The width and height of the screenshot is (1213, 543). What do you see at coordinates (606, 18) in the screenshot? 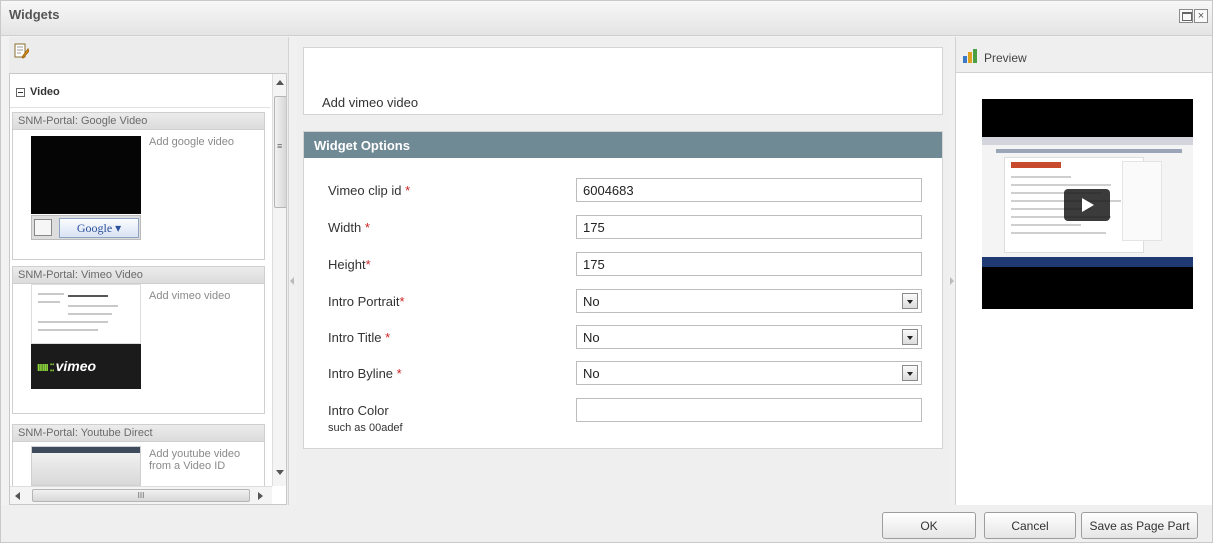
I see `title-bar: Widgets ×` at bounding box center [606, 18].